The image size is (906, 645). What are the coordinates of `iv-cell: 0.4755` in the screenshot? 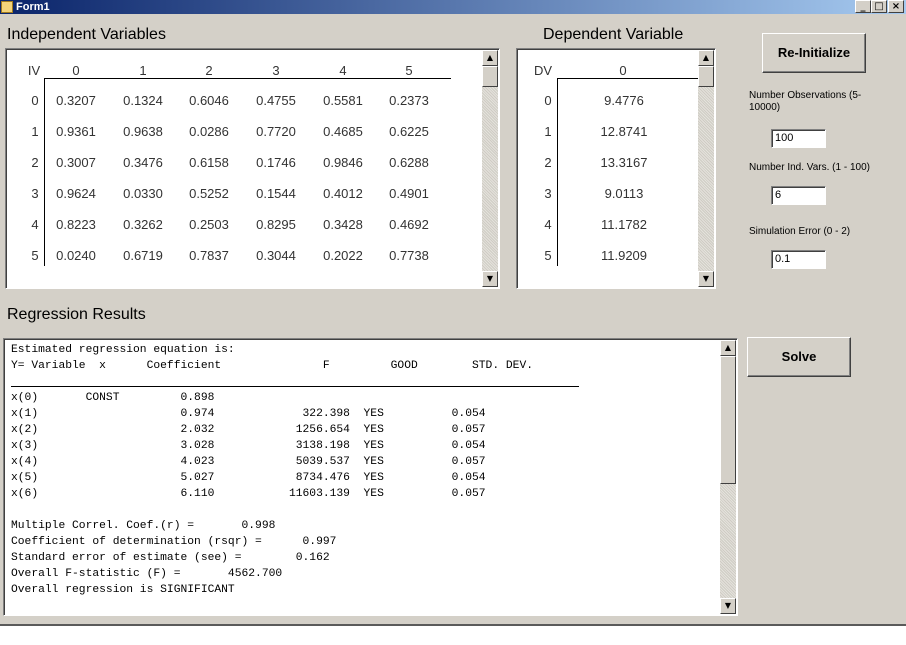 It's located at (276, 100).